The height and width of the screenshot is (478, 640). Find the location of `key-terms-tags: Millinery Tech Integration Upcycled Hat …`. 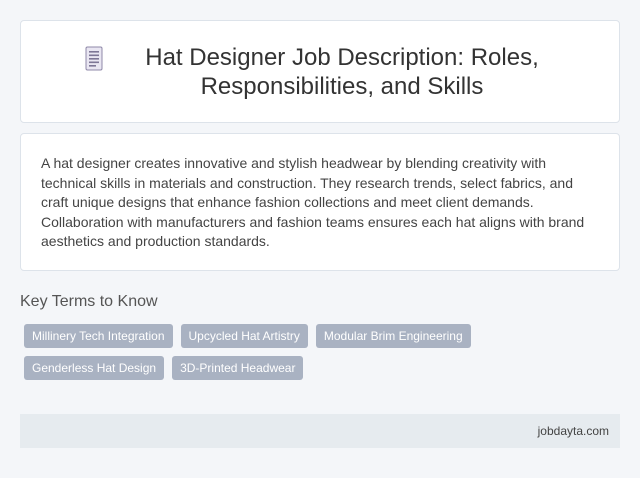

key-terms-tags: Millinery Tech Integration Upcycled Hat … is located at coordinates (320, 356).